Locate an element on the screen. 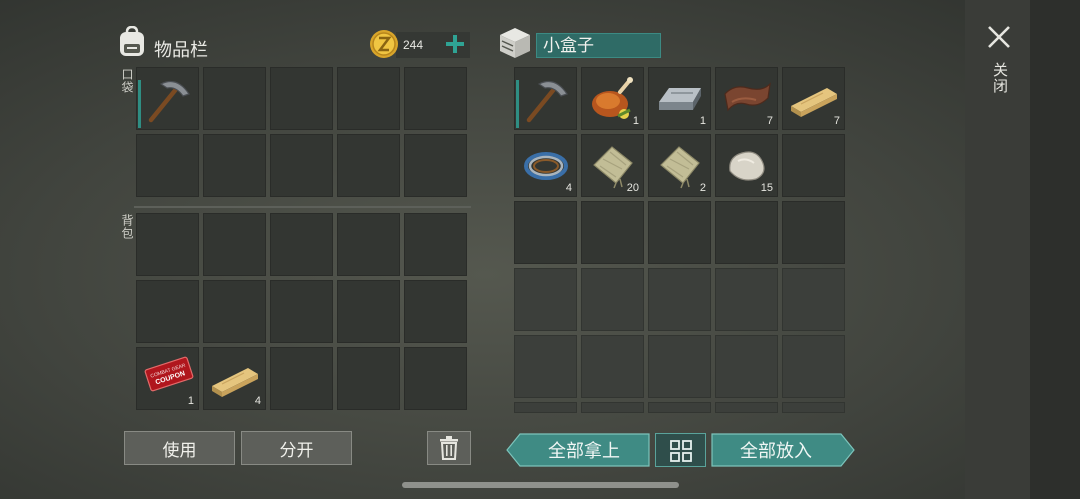 The image size is (1080, 499). add-coins-button is located at coordinates (455, 44).